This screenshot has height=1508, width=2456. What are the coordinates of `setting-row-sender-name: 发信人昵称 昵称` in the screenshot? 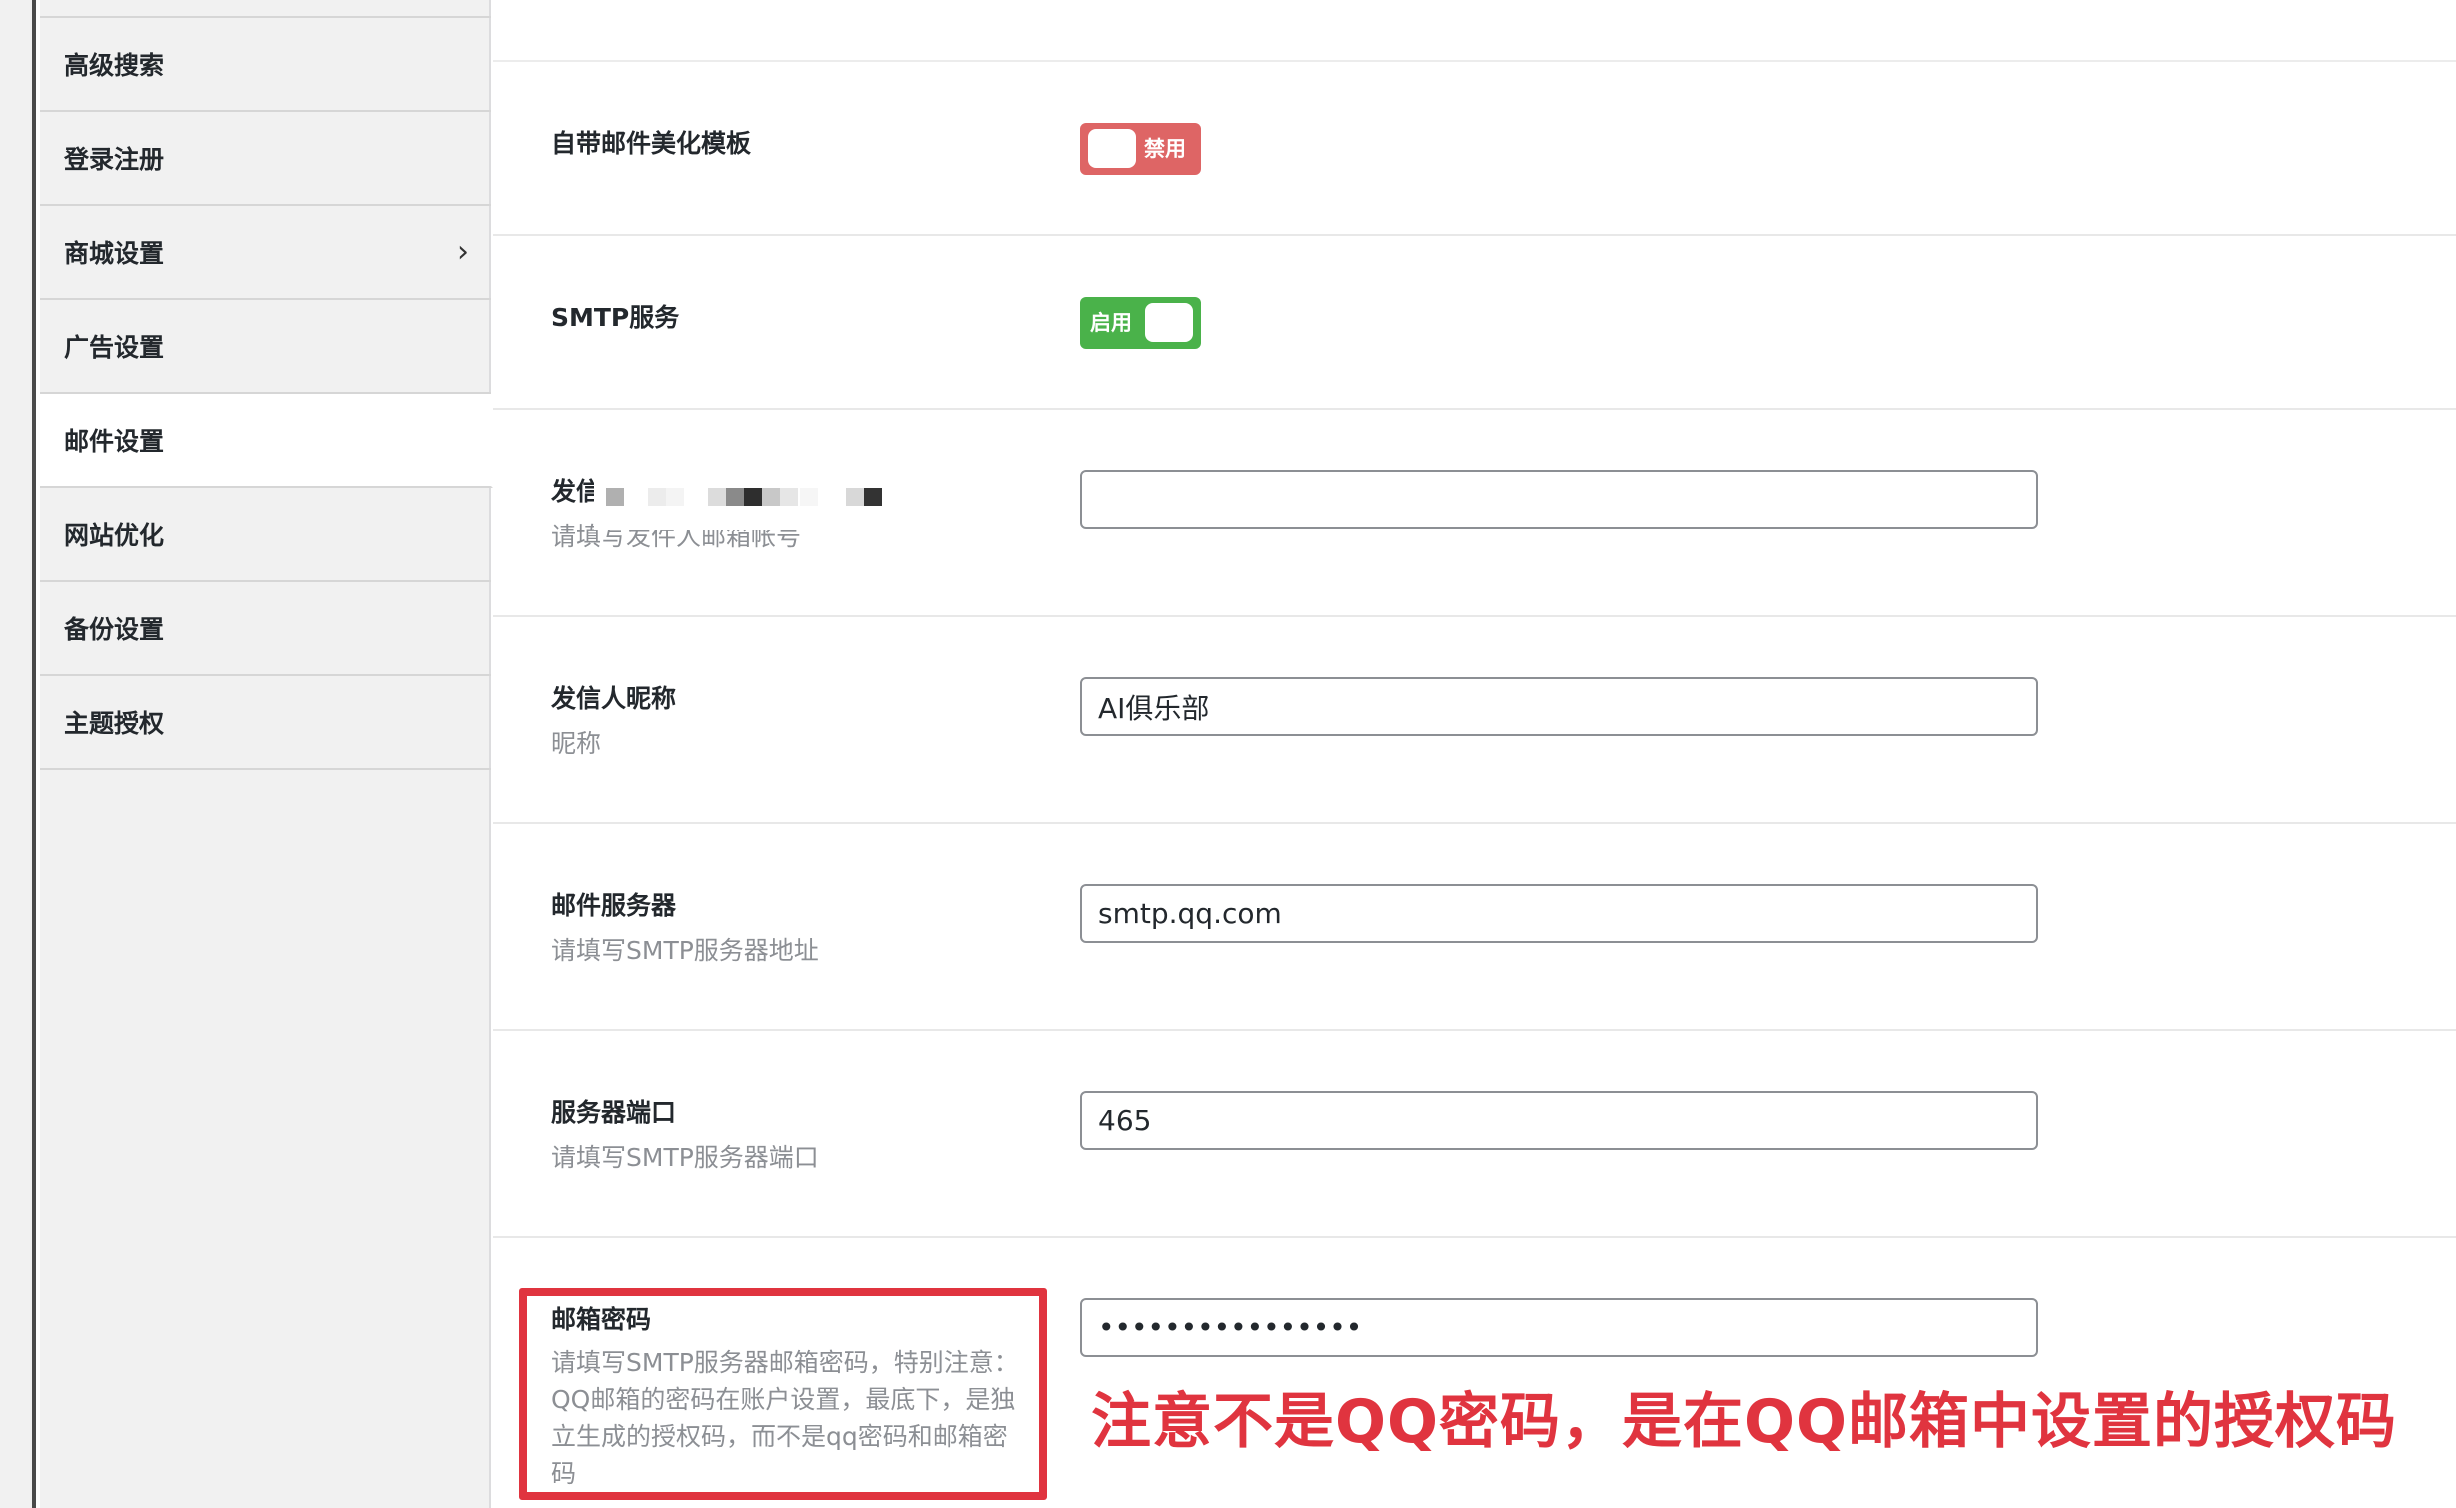 It's located at (1474, 720).